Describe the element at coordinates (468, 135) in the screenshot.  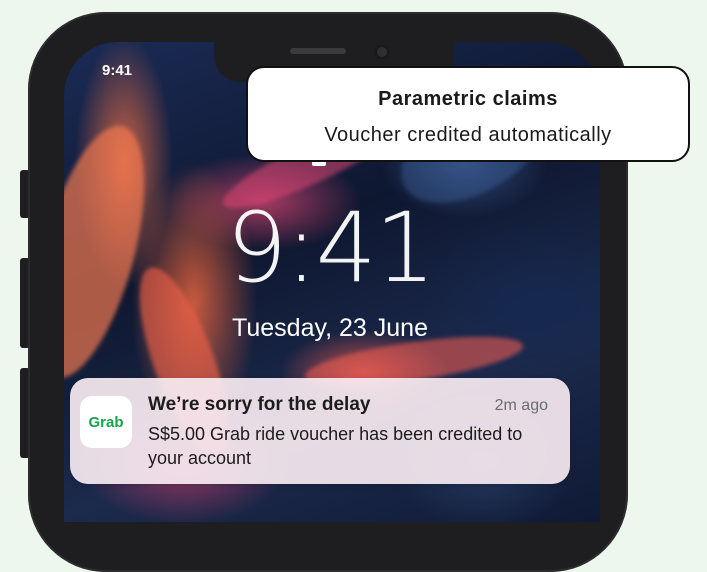
I see `callout-subtitle: Voucher credited automatically` at that location.